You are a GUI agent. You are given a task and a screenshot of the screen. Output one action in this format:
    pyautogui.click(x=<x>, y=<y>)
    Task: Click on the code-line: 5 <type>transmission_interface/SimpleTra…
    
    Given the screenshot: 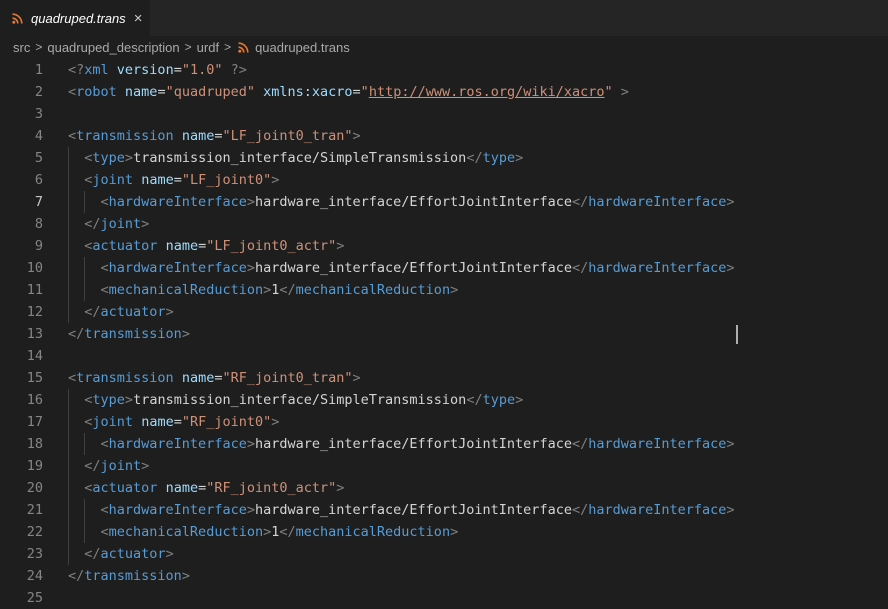 What is the action you would take?
    pyautogui.click(x=444, y=158)
    